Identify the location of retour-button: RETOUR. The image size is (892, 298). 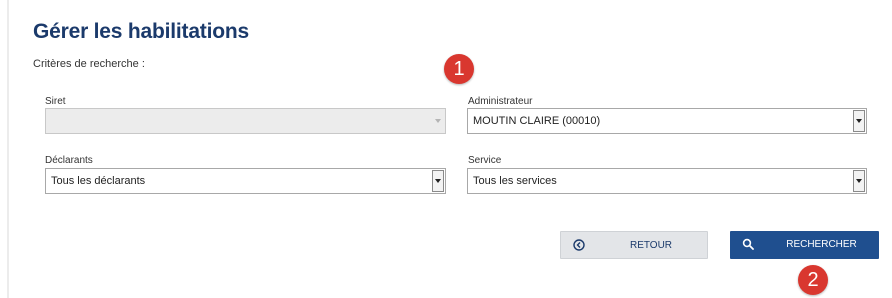
(634, 245).